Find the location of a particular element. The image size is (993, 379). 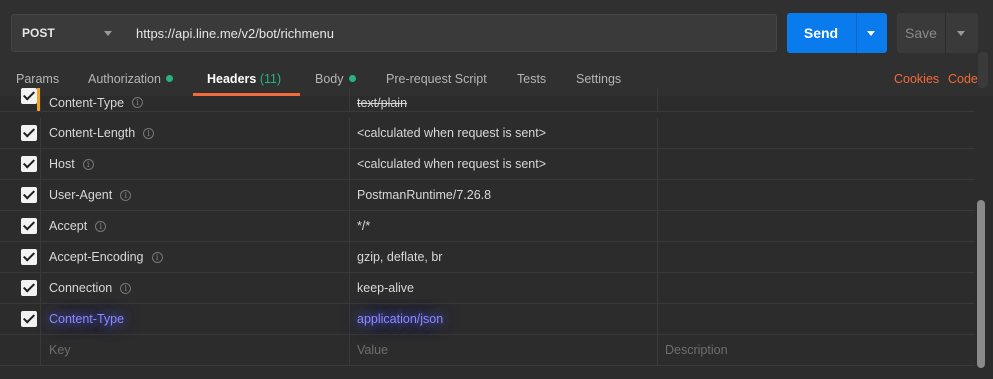

table-row: Accept-Encoding i gzip, deflate, br is located at coordinates (487, 257).